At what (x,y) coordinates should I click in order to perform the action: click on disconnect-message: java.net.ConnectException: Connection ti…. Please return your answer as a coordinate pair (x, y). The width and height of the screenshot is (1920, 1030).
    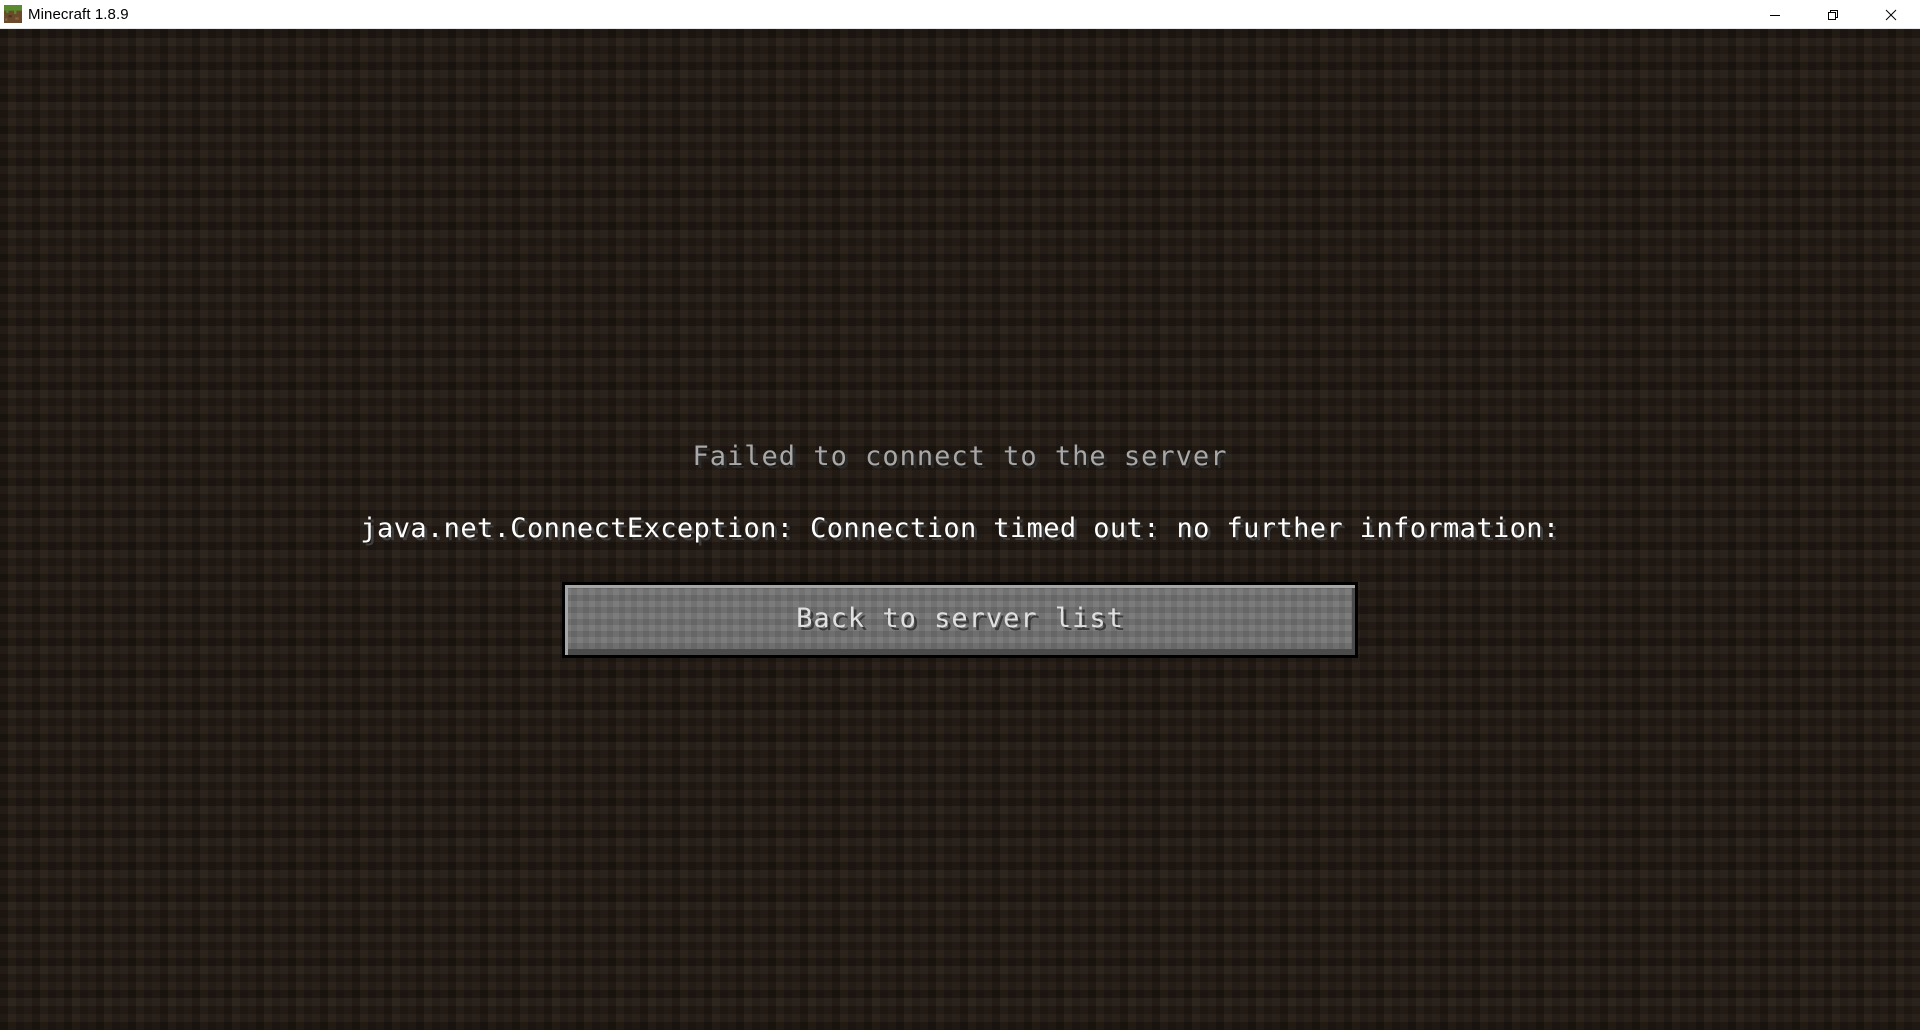
    Looking at the image, I should click on (960, 528).